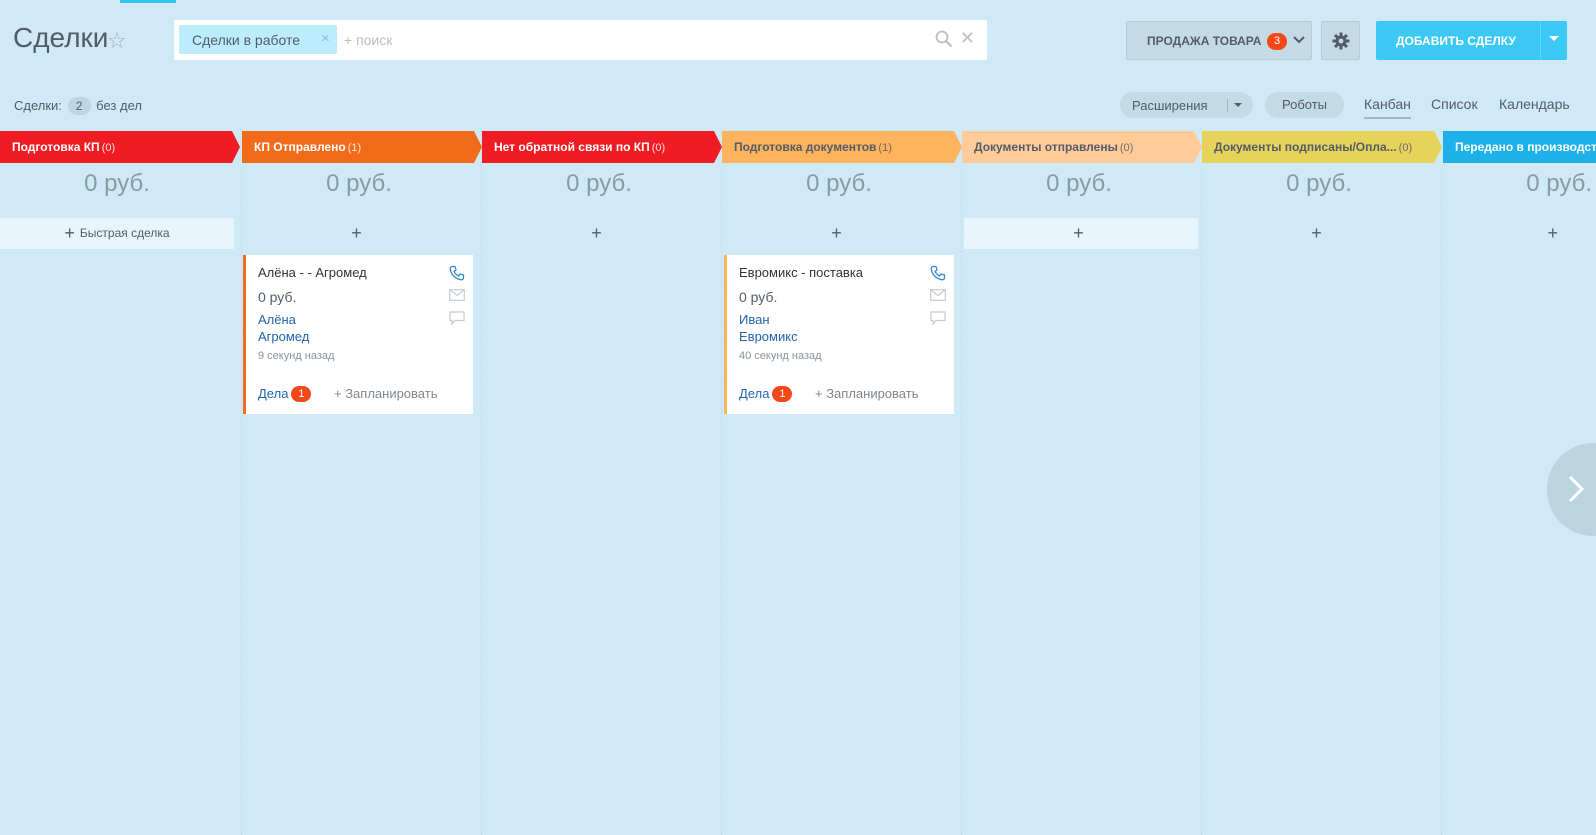 This screenshot has height=835, width=1596. I want to click on quick-deal-label: Быстрая сделка, so click(124, 233).